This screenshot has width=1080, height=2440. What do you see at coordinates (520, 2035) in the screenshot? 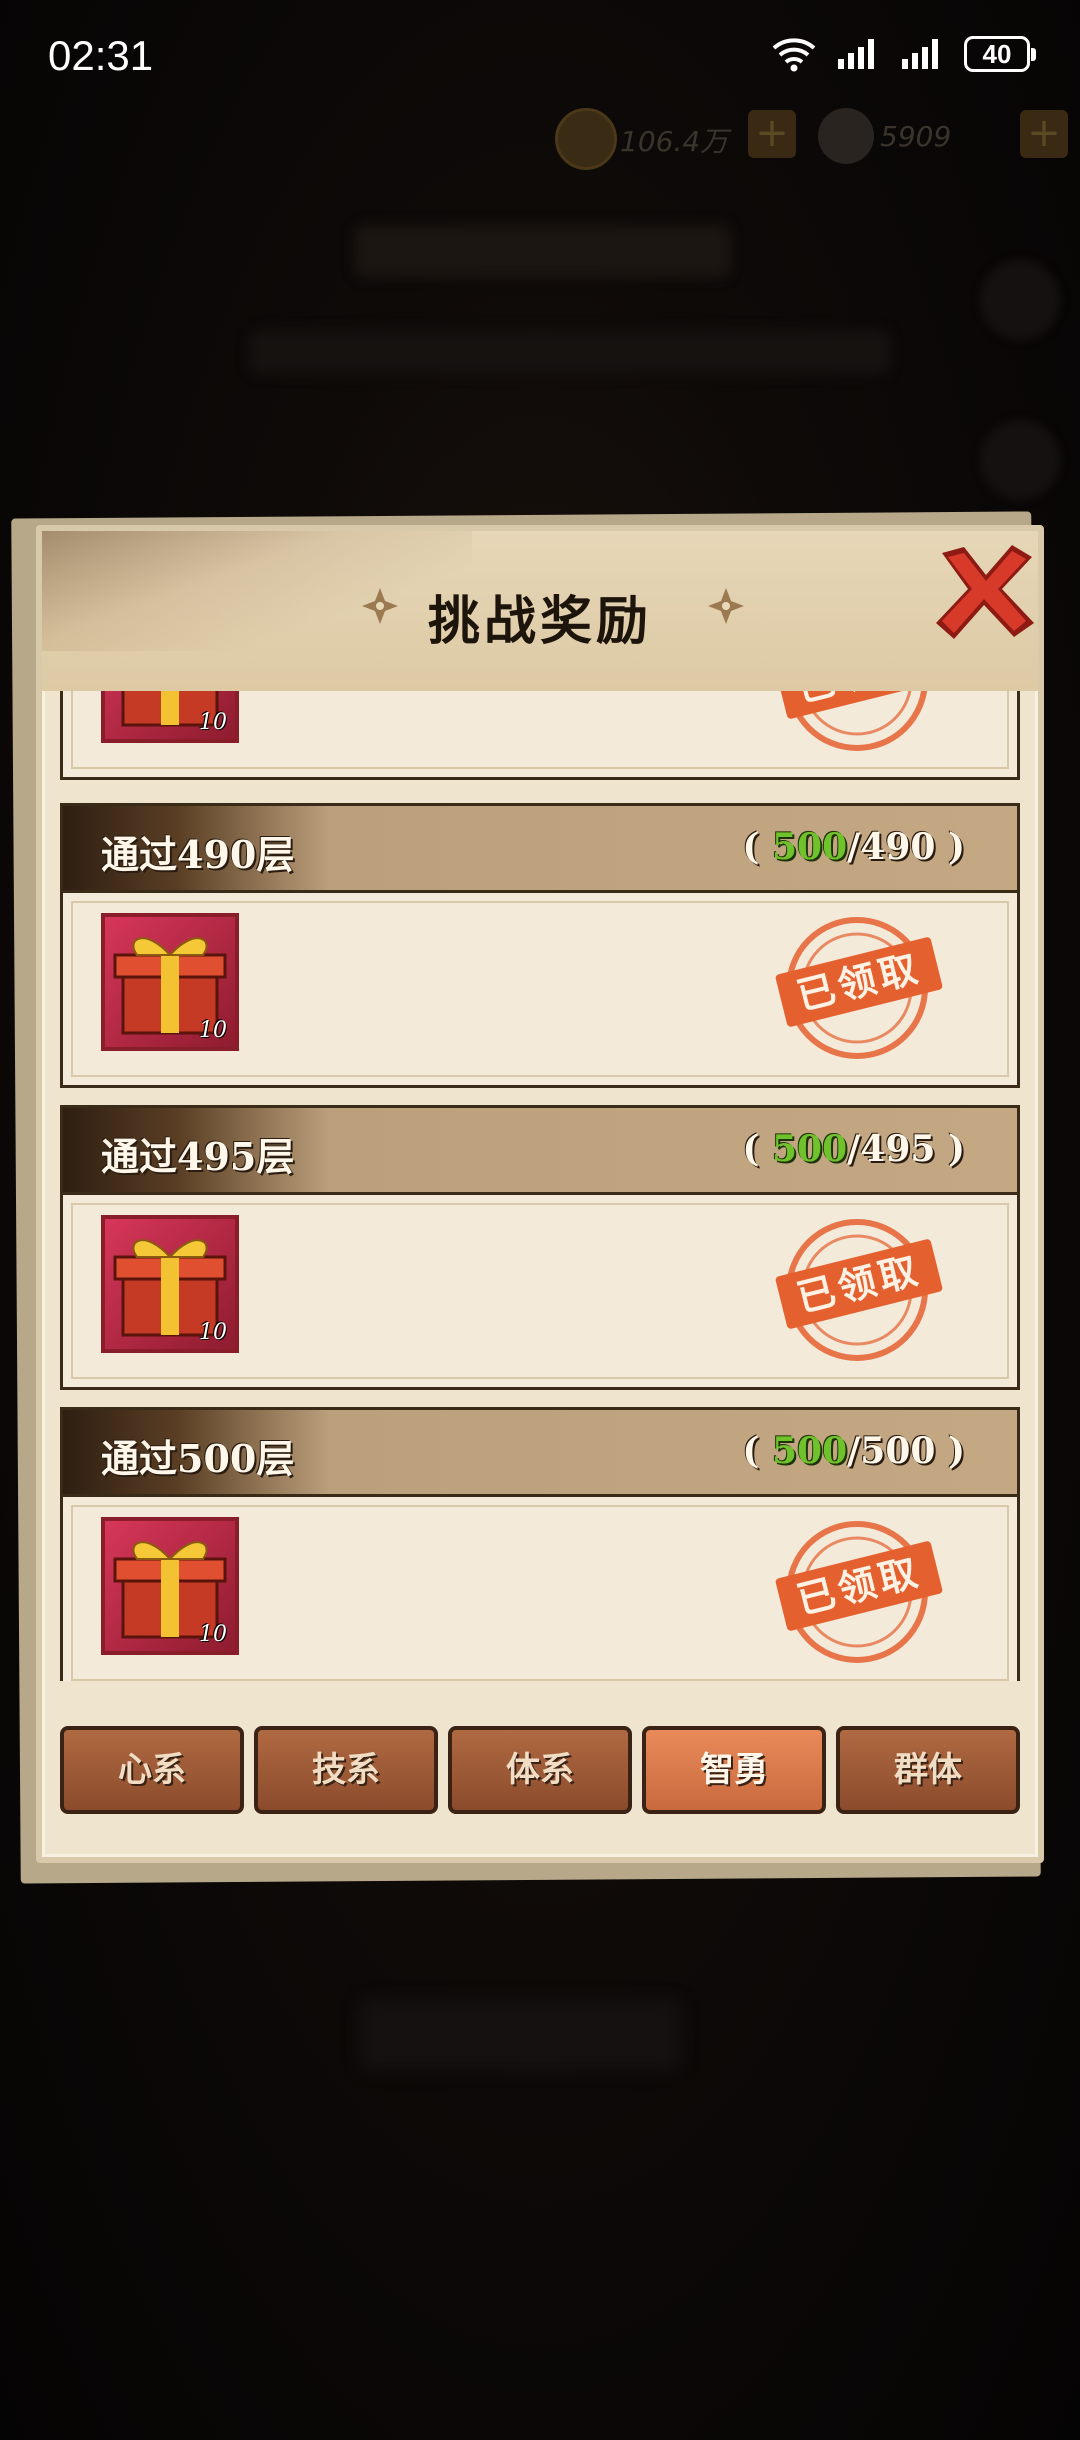
I see `background-bottom-button` at bounding box center [520, 2035].